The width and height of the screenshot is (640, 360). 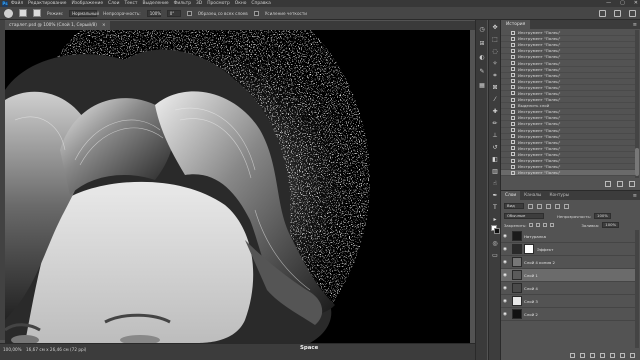 What do you see at coordinates (568, 262) in the screenshot?
I see `layer-row: ◉ Слой 4 копия 2` at bounding box center [568, 262].